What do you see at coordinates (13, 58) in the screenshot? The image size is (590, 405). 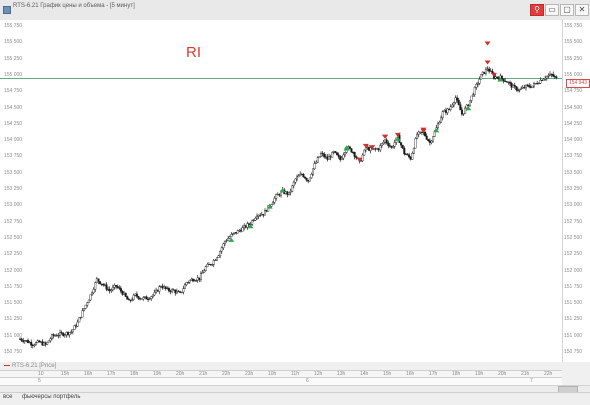 I see `y-tick-label-left: 155 250` at bounding box center [13, 58].